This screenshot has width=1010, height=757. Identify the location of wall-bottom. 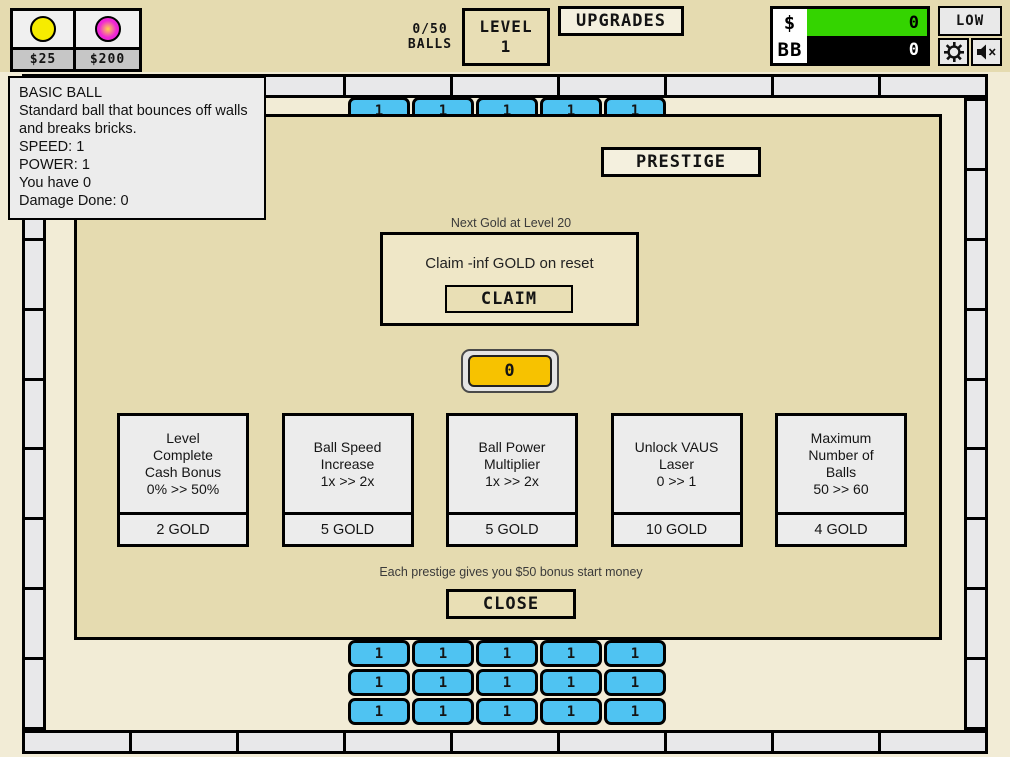
(505, 742).